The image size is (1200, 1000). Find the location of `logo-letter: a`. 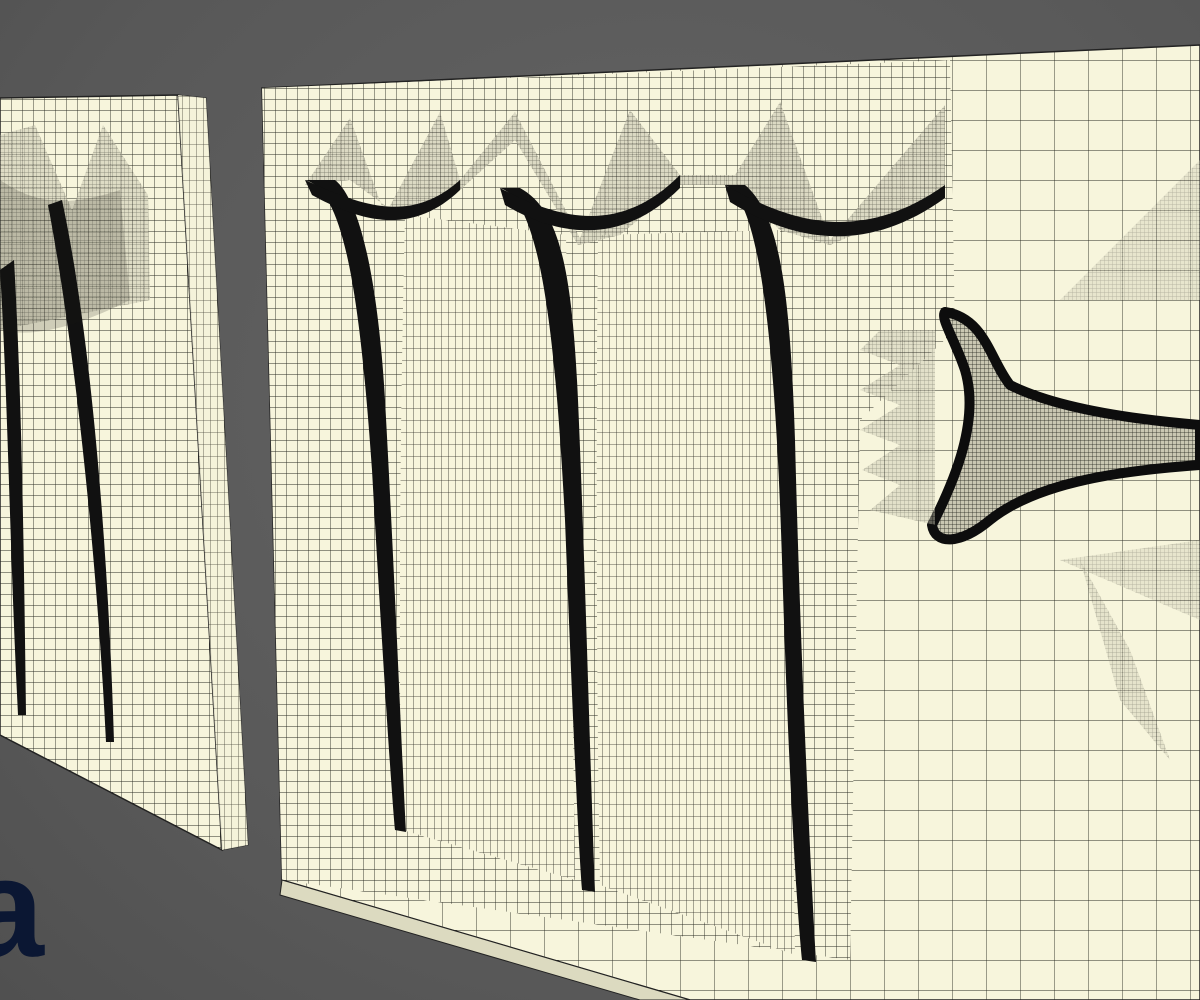

logo-letter: a is located at coordinates (22, 907).